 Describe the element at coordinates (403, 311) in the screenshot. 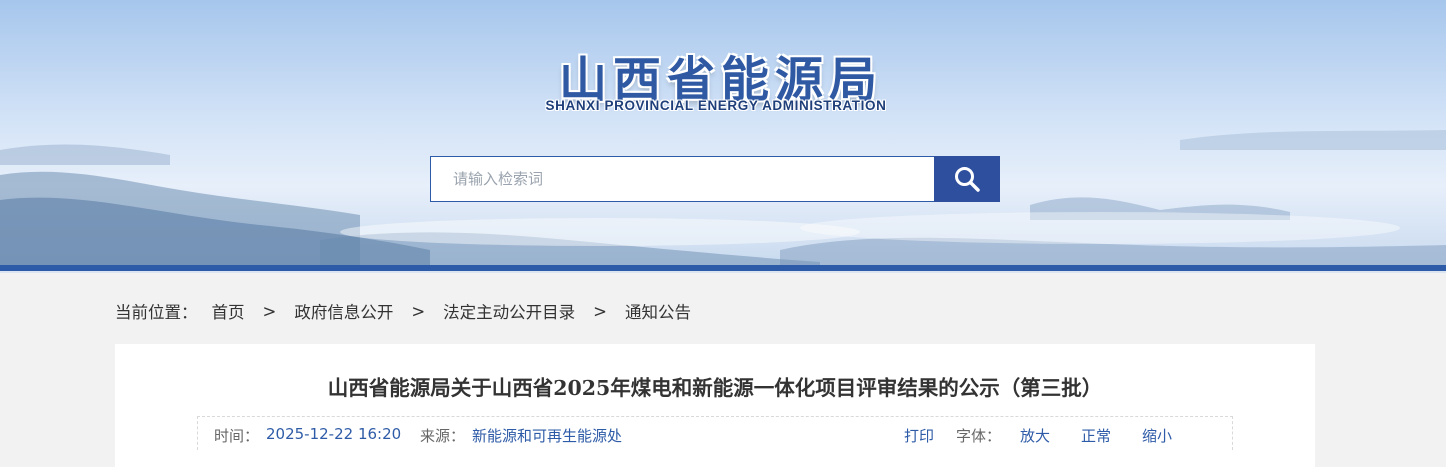

I see `breadcrumb: 当前位置： 首页 > 政府信息公开 > 法定主动公开目录 > 通知公告` at that location.